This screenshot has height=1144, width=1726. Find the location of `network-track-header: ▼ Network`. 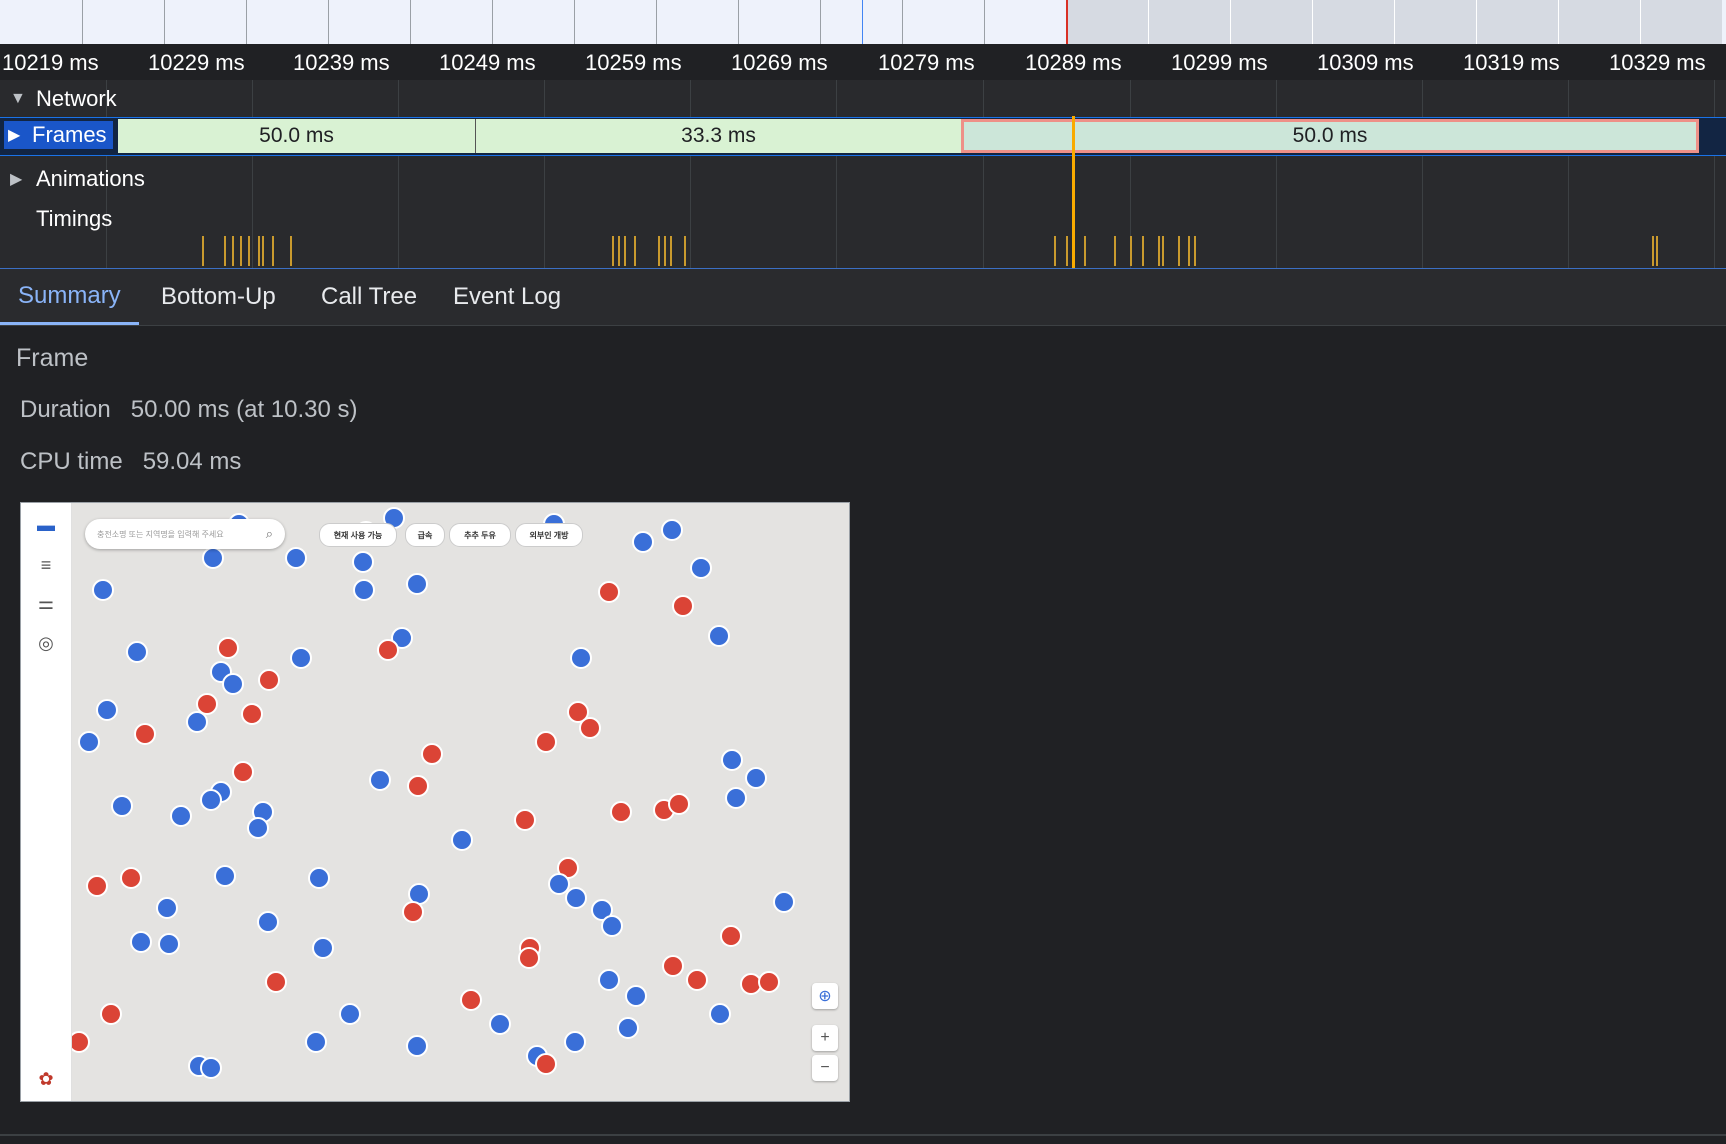

network-track-header: ▼ Network is located at coordinates (63, 99).